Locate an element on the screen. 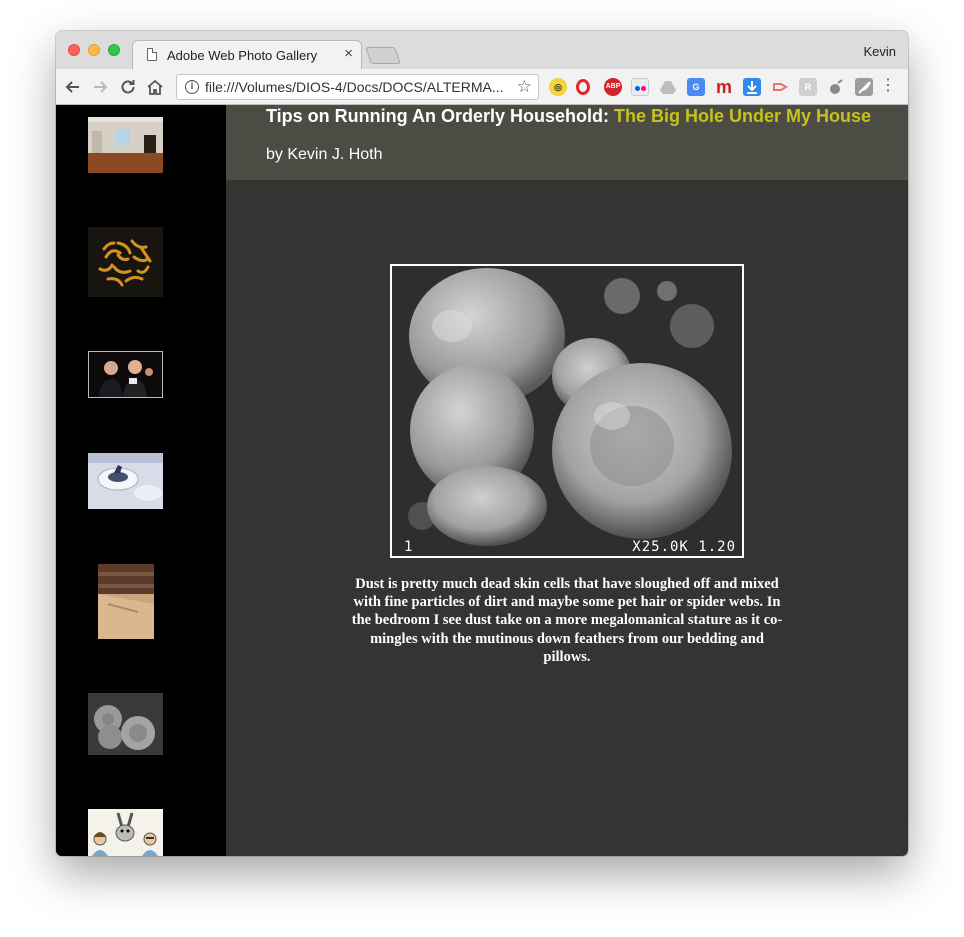  opera-extension-icon is located at coordinates (583, 87).